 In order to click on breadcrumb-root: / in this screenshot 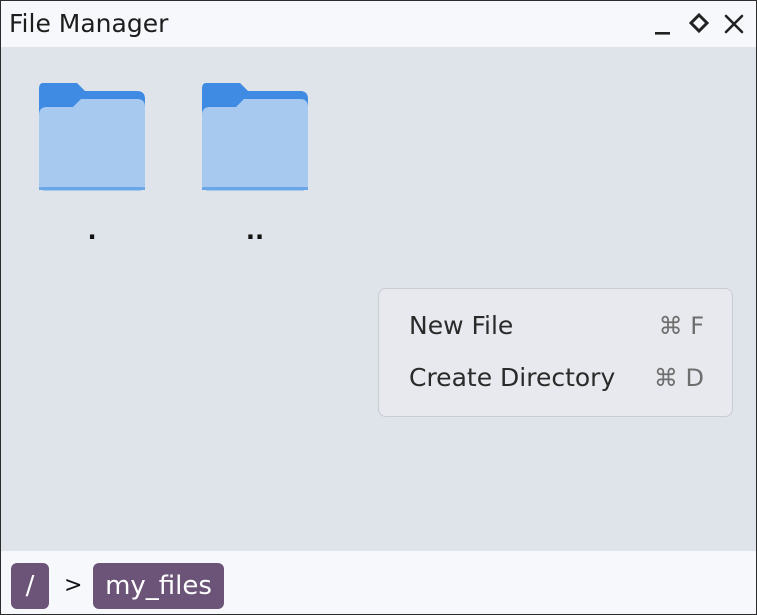, I will do `click(30, 586)`.